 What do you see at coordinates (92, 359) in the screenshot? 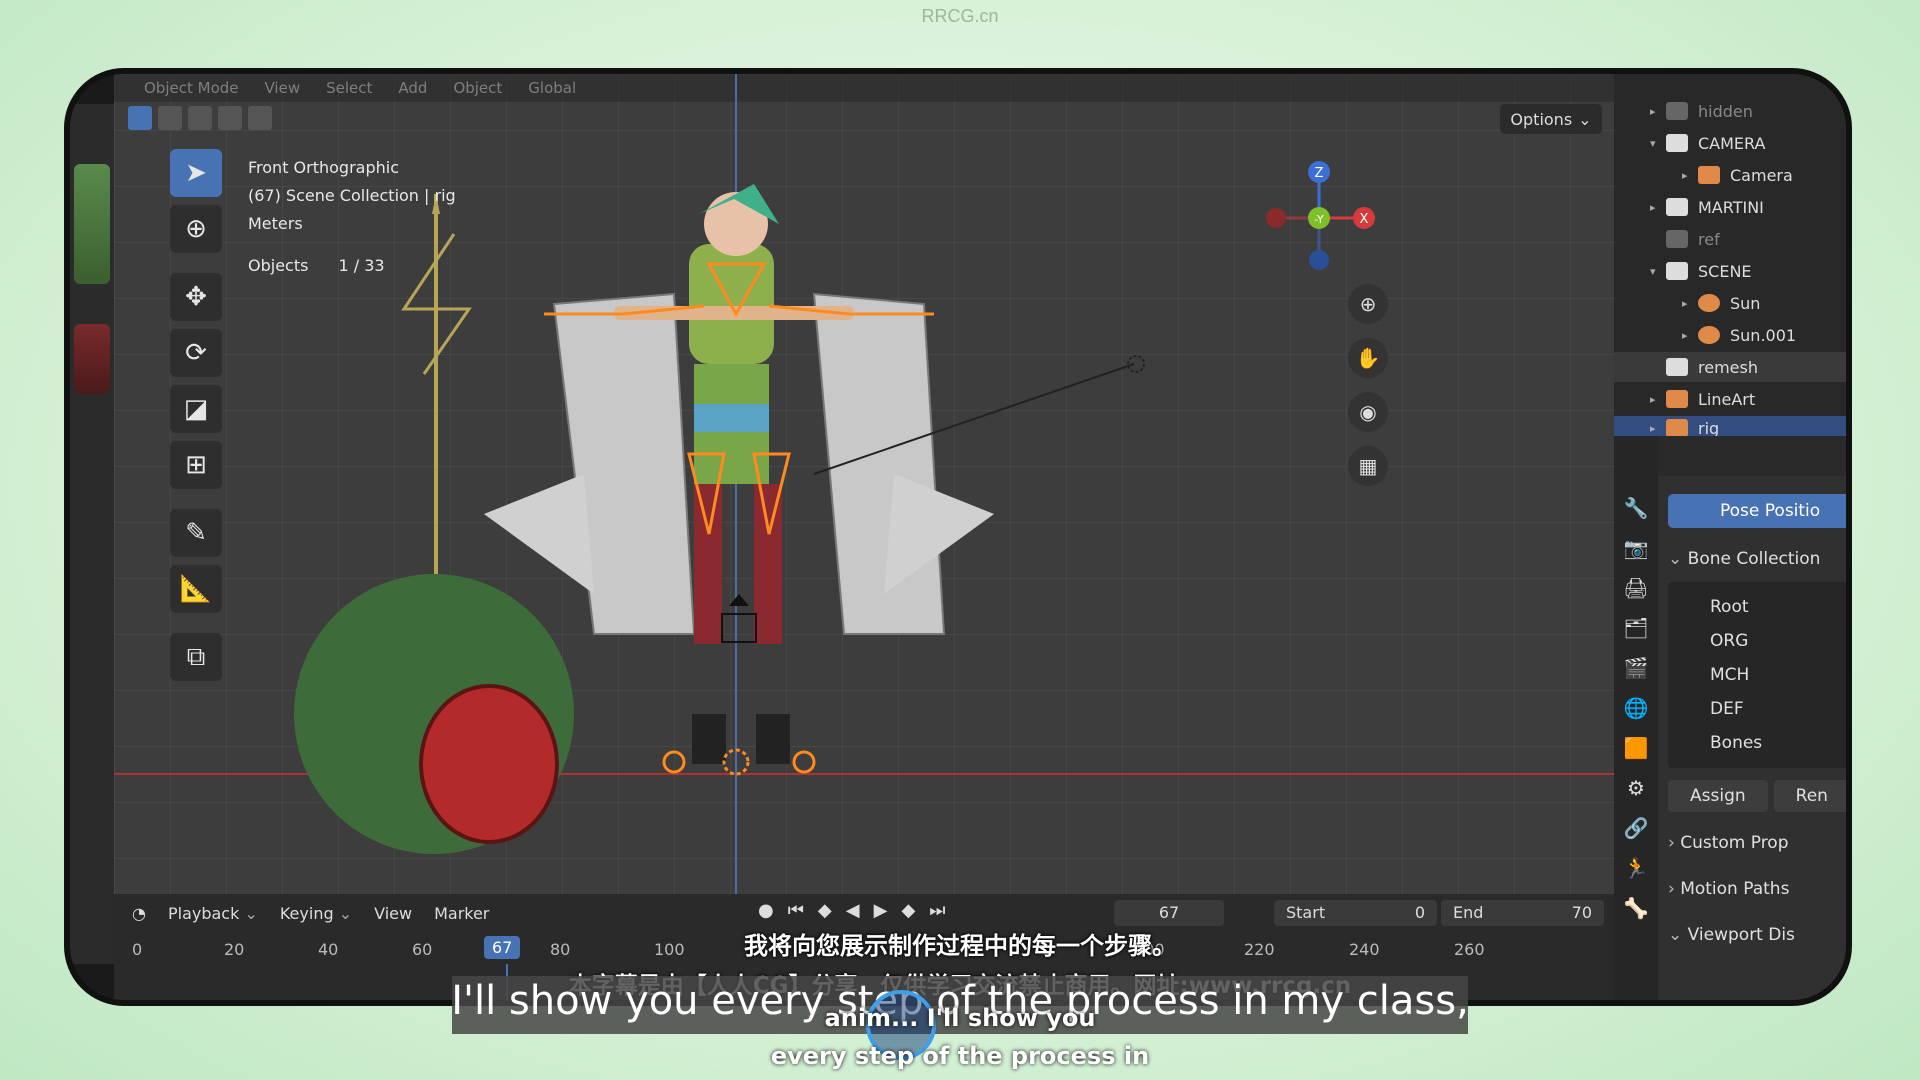
I see `thumbnail-red` at bounding box center [92, 359].